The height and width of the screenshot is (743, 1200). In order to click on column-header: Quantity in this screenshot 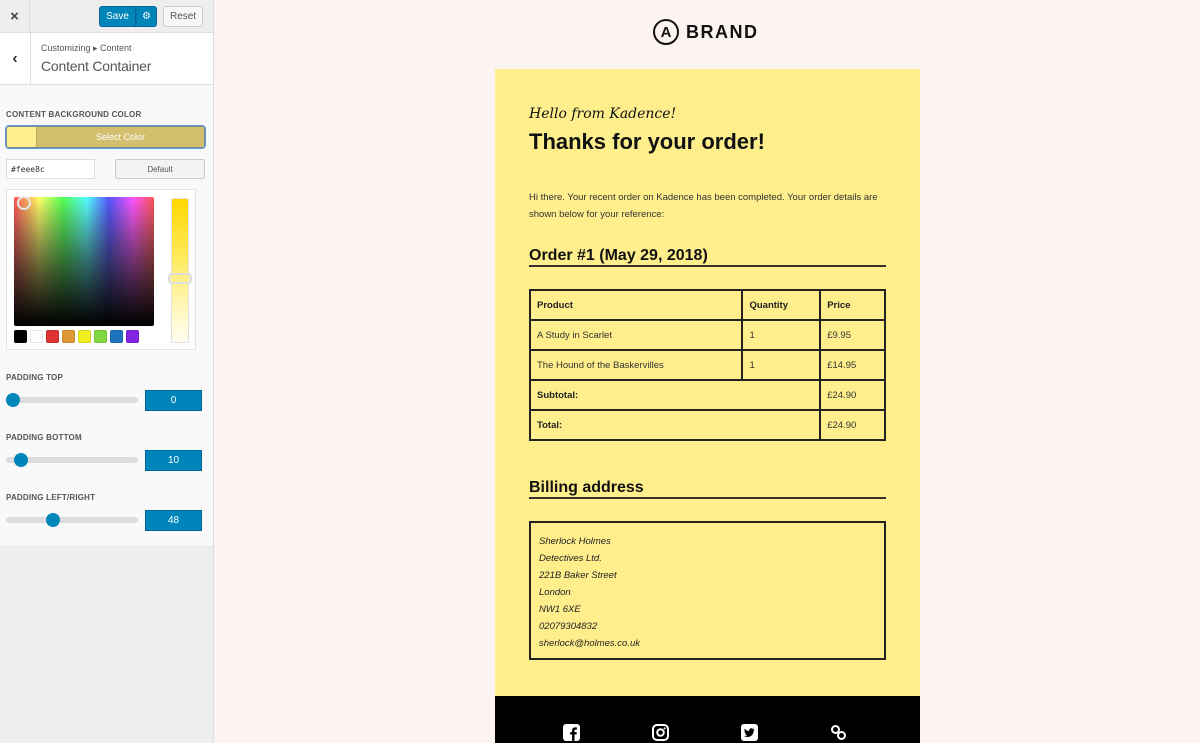, I will do `click(781, 305)`.